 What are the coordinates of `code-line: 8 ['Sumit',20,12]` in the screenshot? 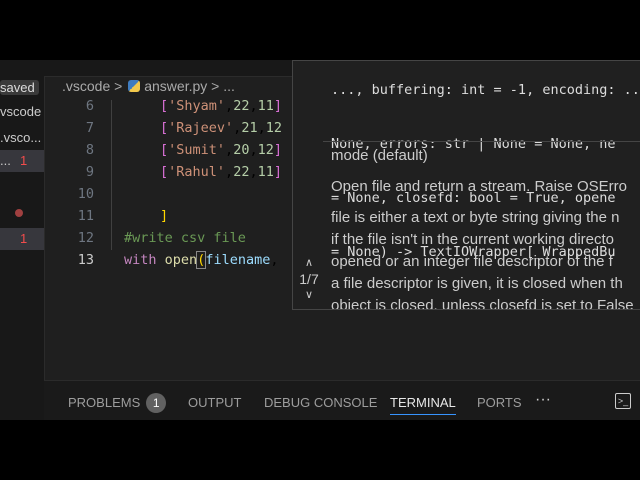 It's located at (183, 150).